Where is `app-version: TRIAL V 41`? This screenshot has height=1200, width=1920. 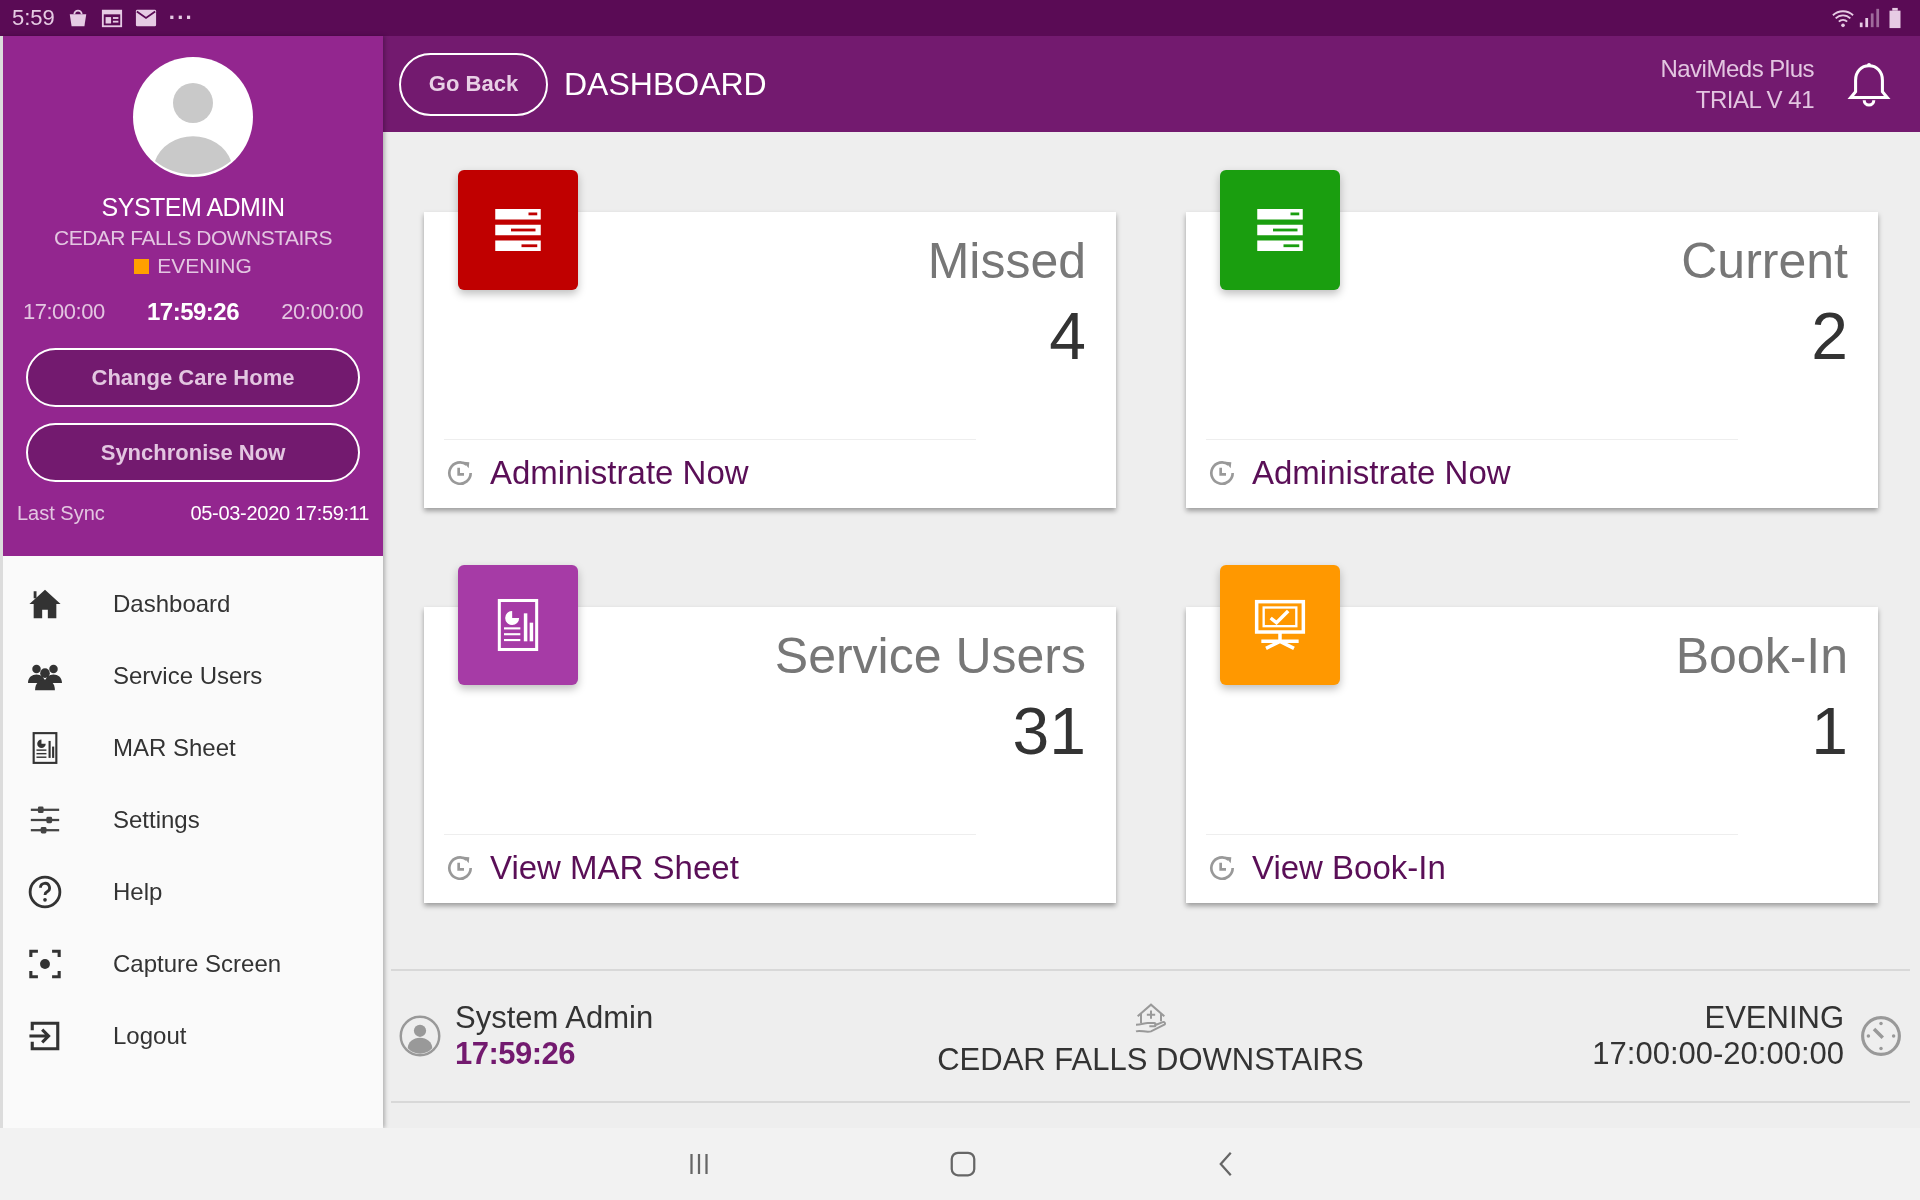
app-version: TRIAL V 41 is located at coordinates (1754, 100).